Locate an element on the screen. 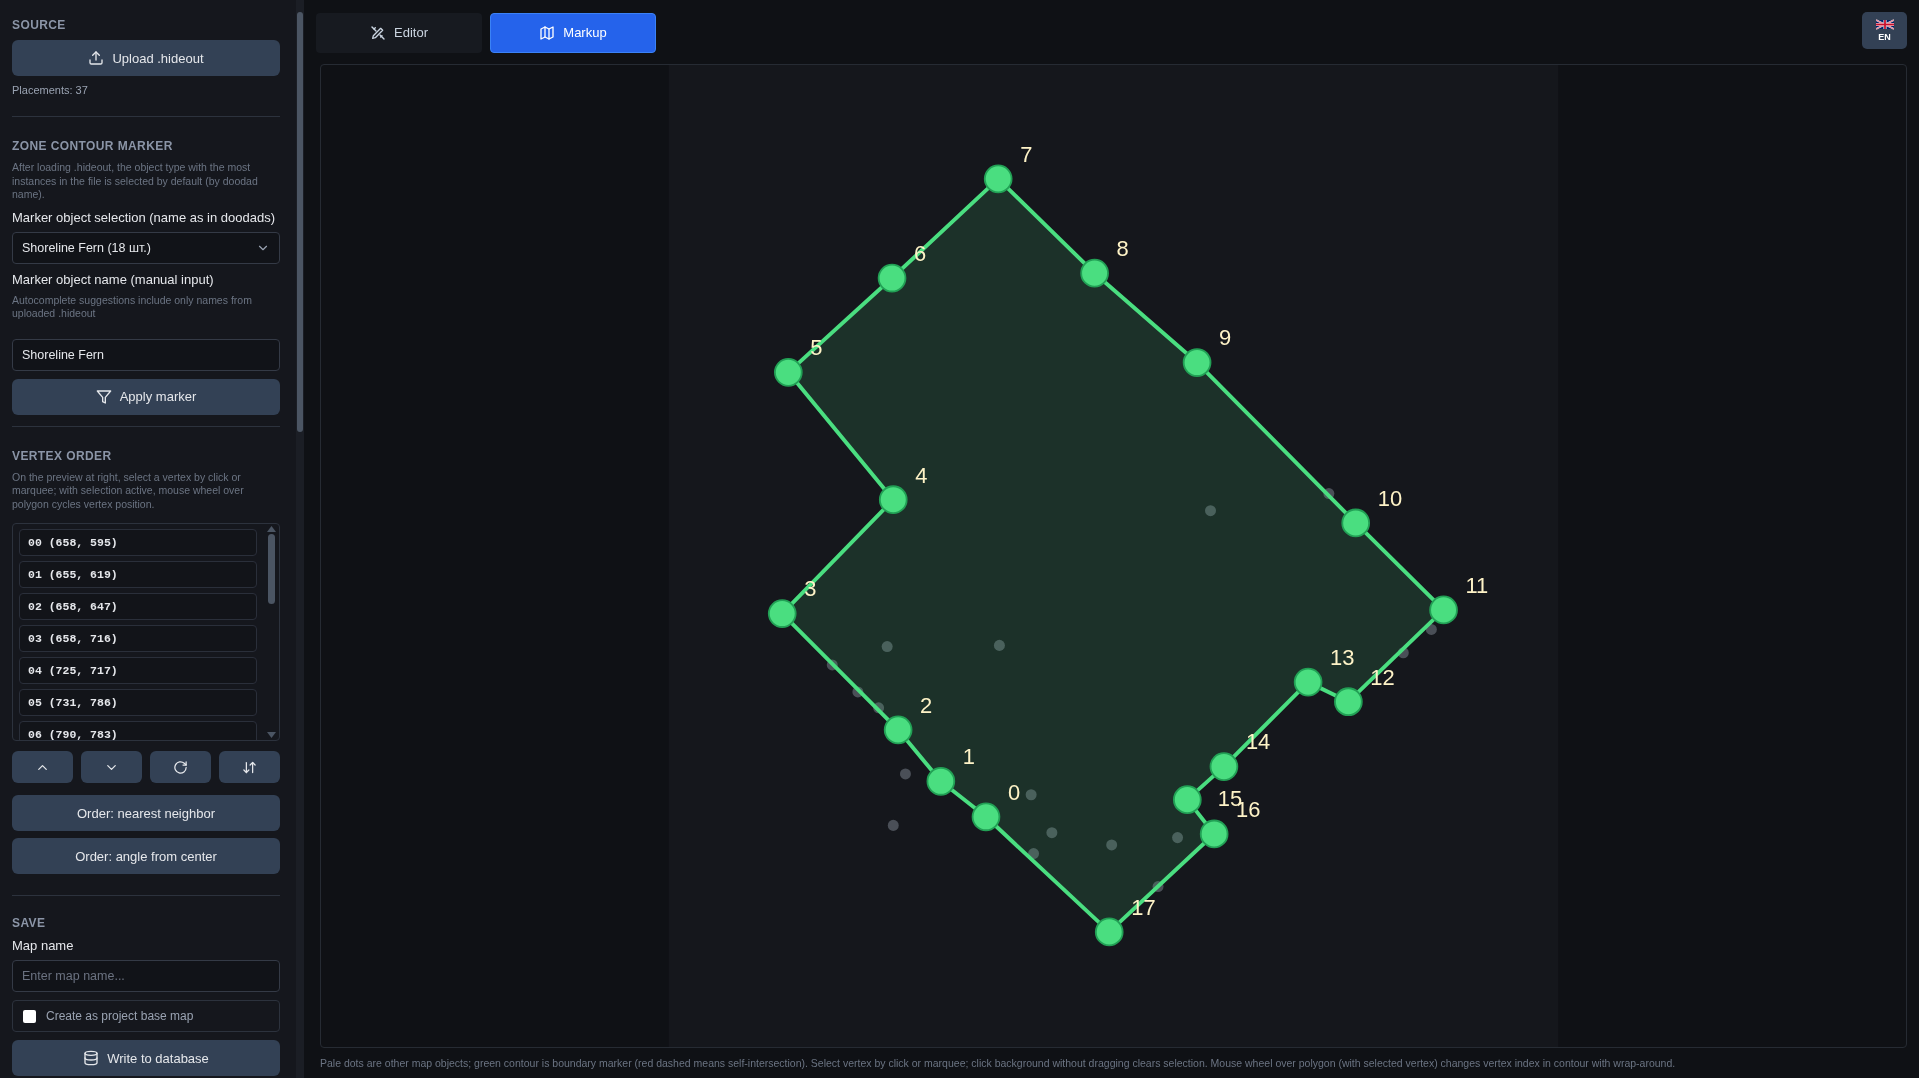  reset-button is located at coordinates (180, 767).